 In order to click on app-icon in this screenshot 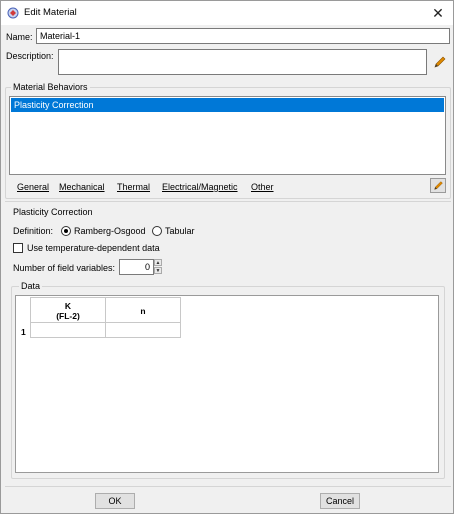, I will do `click(13, 13)`.